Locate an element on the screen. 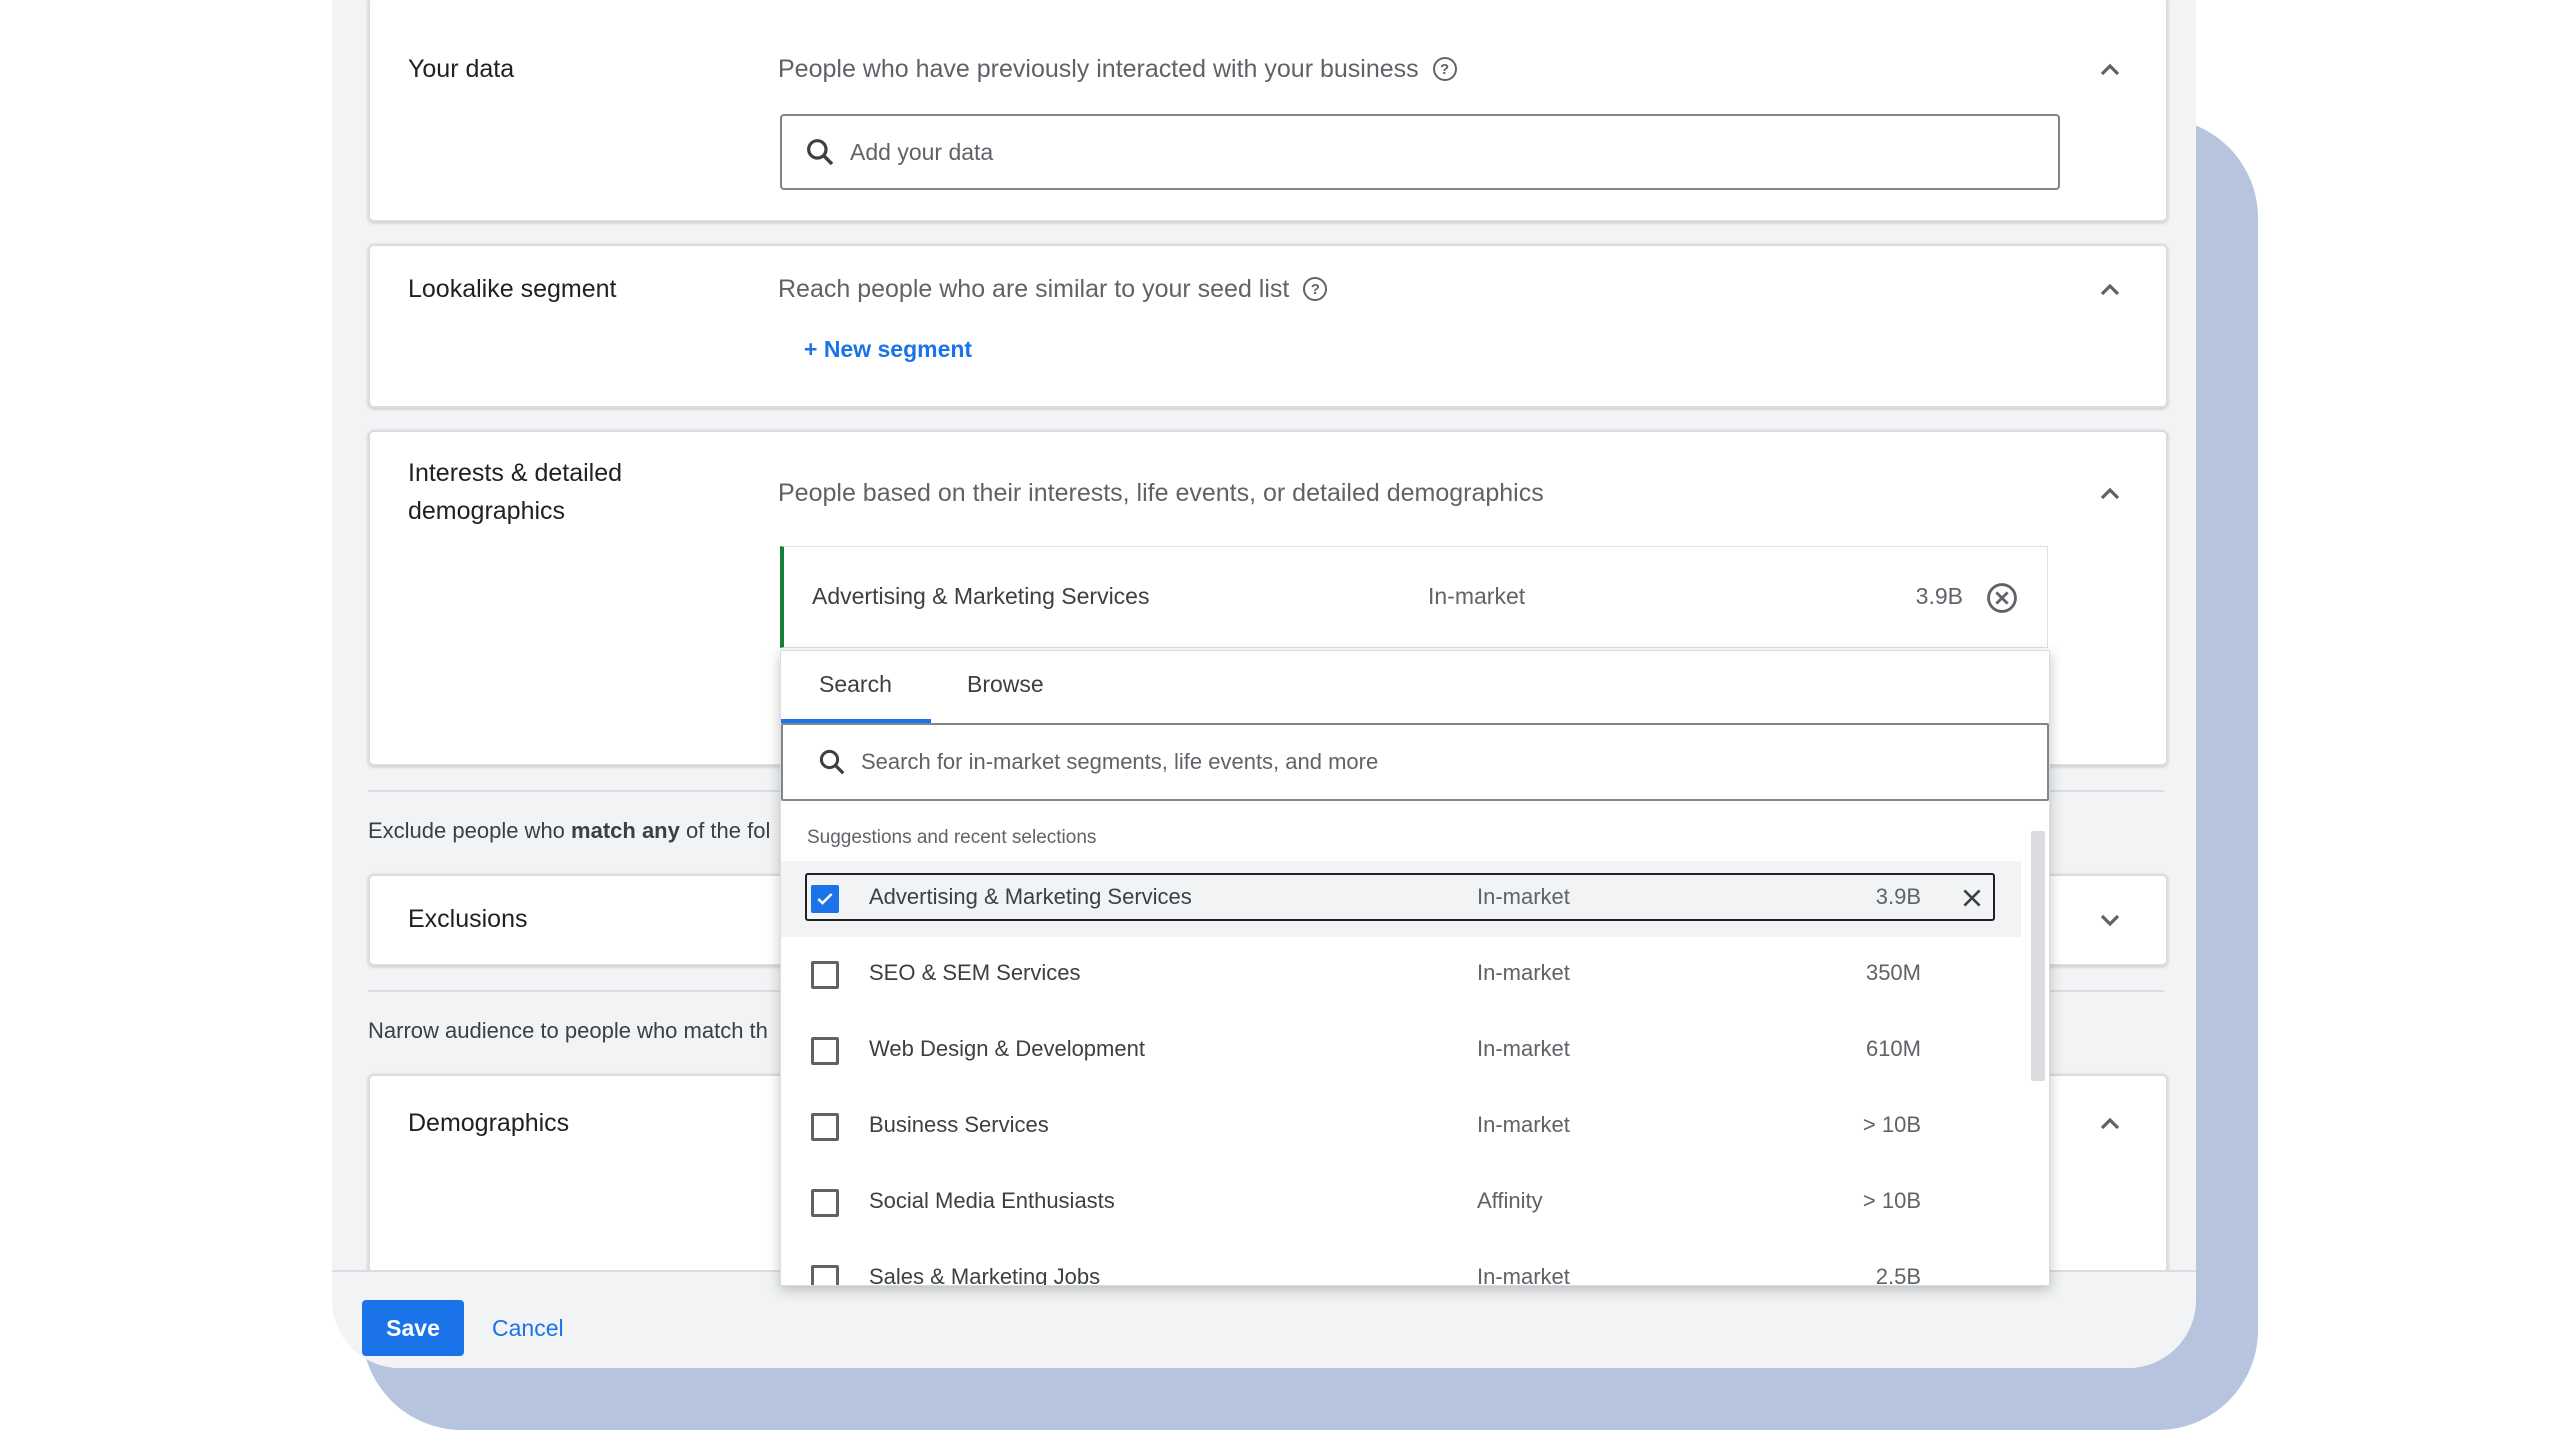 This screenshot has width=2560, height=1448. tab-search: Search is located at coordinates (855, 684).